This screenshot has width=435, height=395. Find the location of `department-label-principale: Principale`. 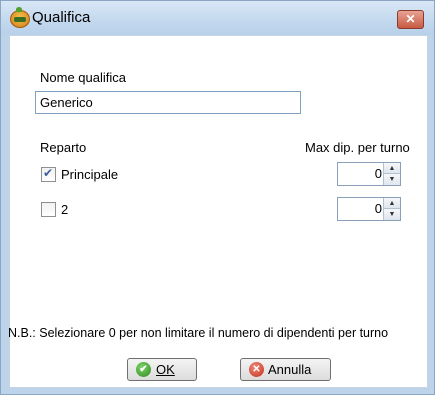

department-label-principale: Principale is located at coordinates (90, 174).